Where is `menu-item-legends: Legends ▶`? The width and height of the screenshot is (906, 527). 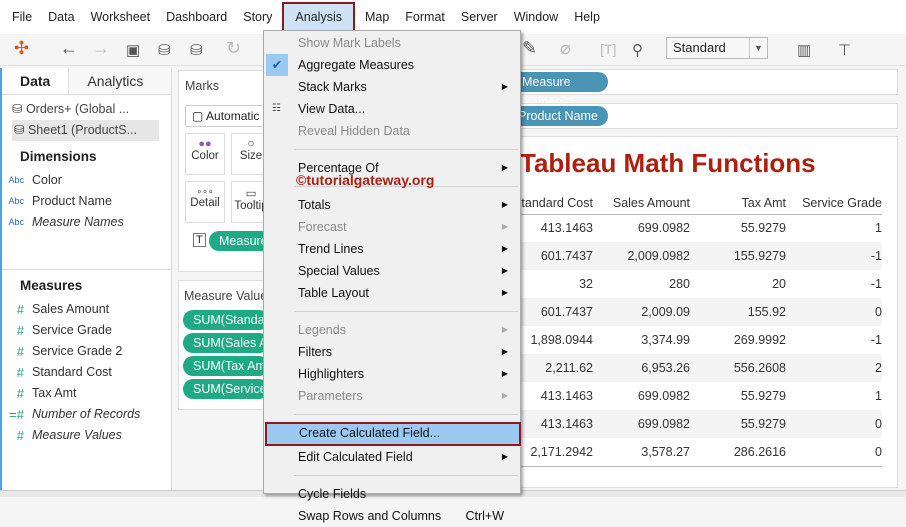 menu-item-legends: Legends ▶ is located at coordinates (392, 330).